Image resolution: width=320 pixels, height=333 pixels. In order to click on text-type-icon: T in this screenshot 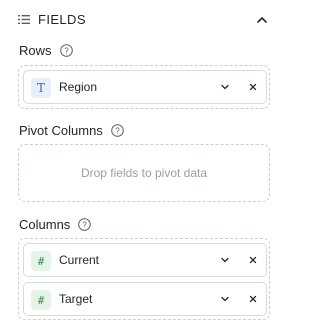, I will do `click(41, 88)`.